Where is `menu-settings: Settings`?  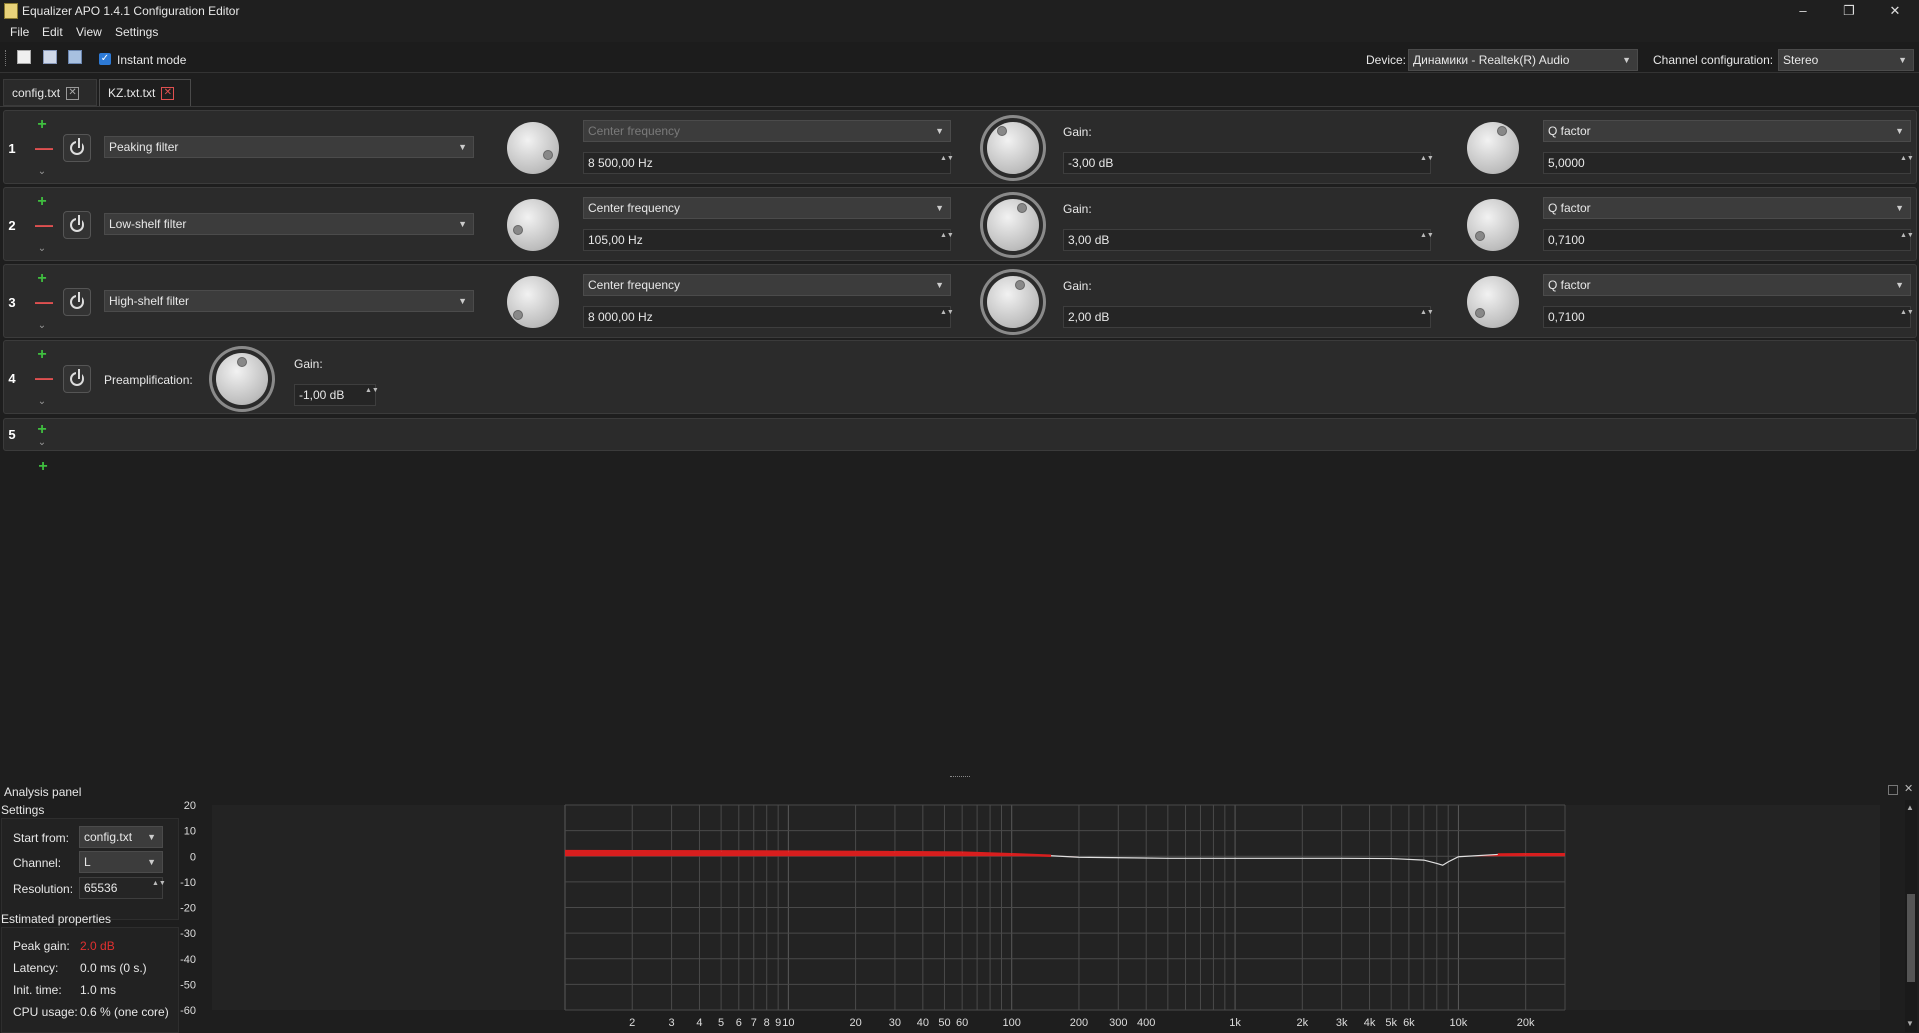 menu-settings: Settings is located at coordinates (136, 32).